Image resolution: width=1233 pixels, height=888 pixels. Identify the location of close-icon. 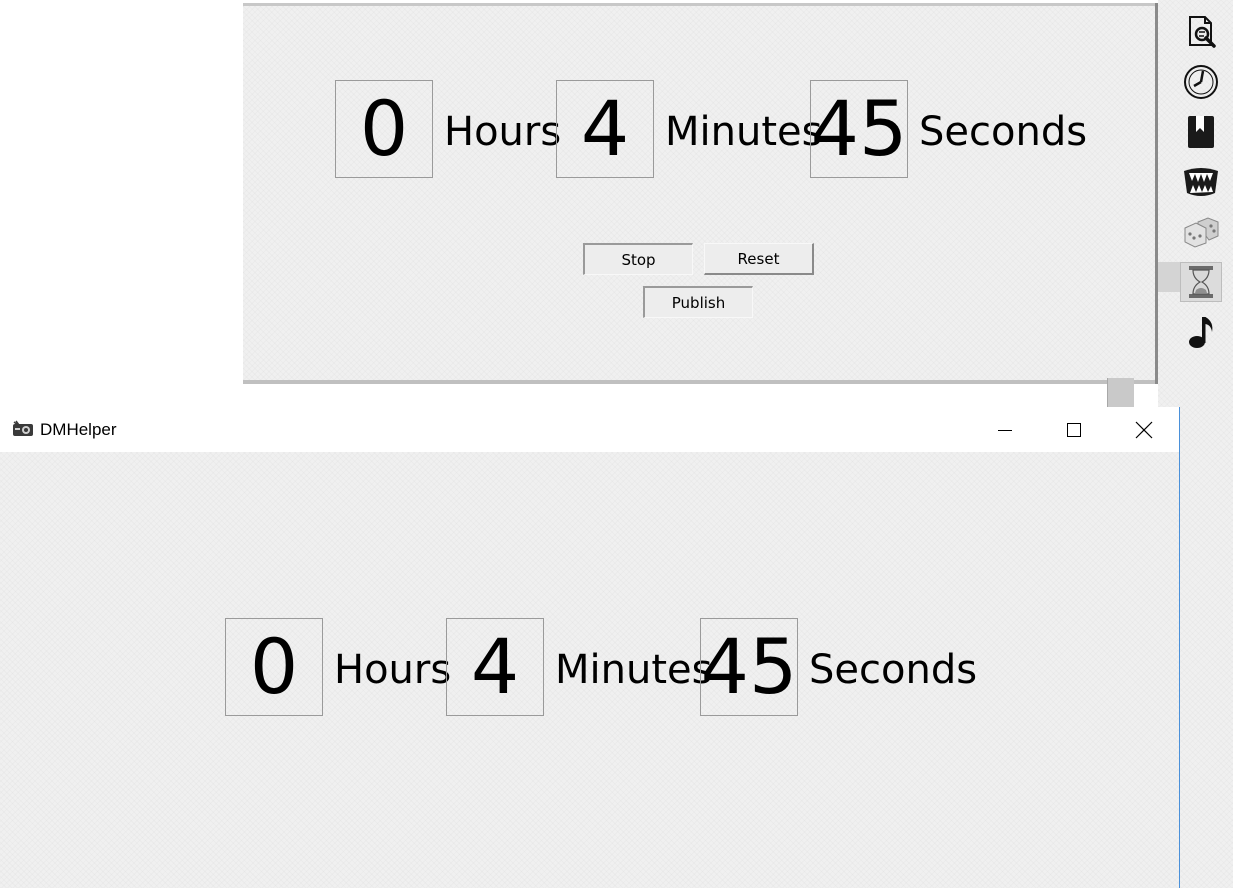
(1144, 429).